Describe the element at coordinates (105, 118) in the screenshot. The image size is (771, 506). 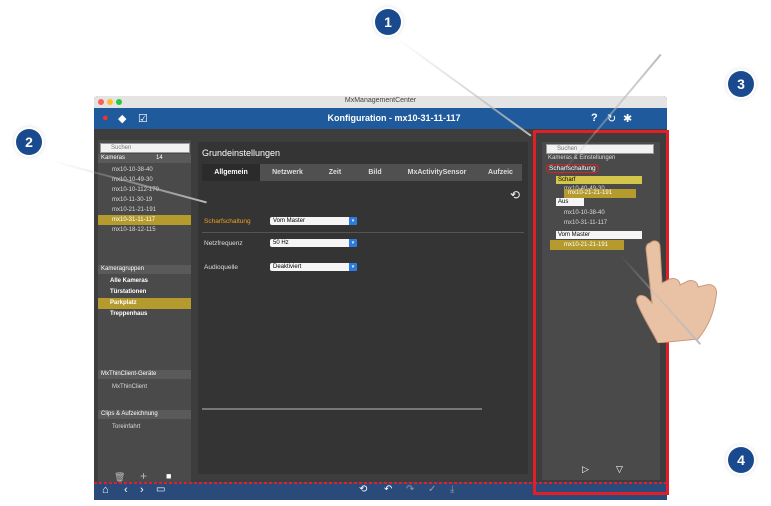
I see `location-pin-icon: ●` at that location.